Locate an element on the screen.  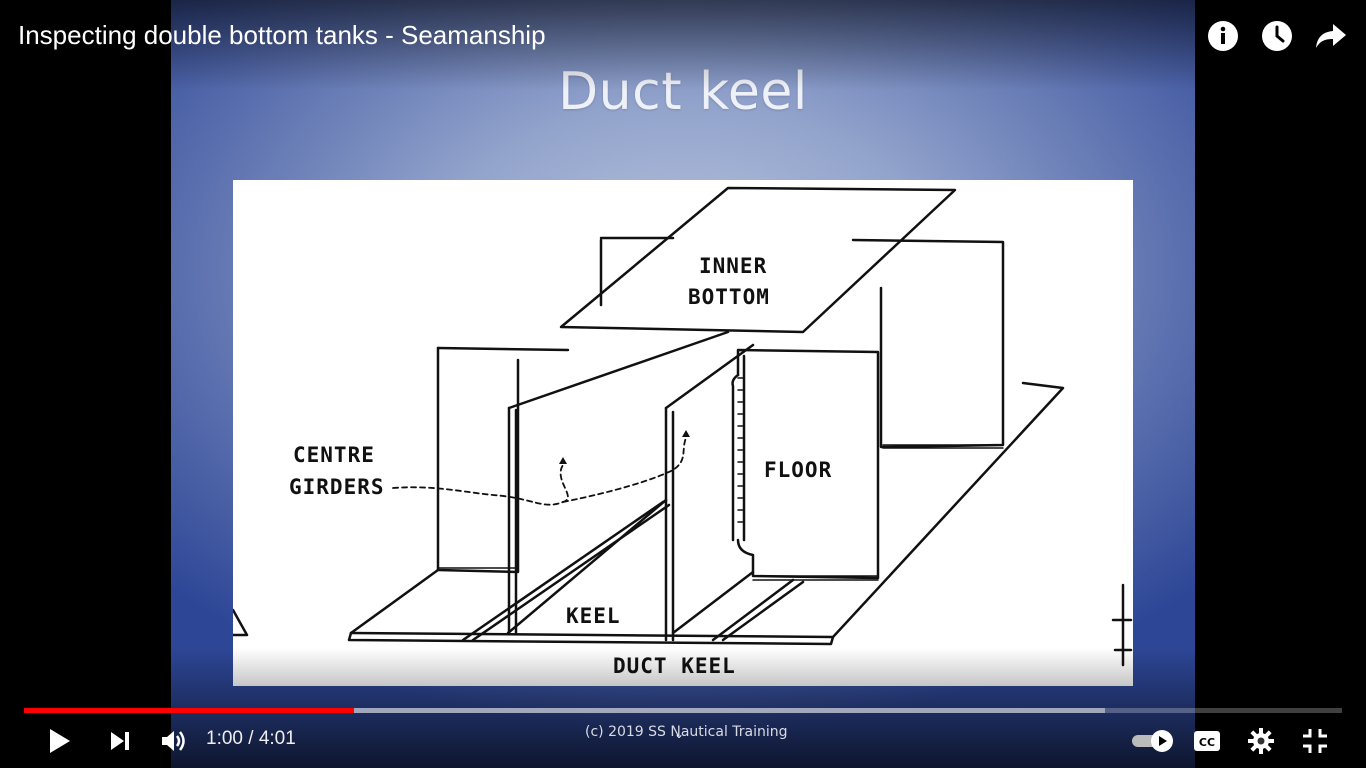
autoplay-toggle is located at coordinates (1153, 741).